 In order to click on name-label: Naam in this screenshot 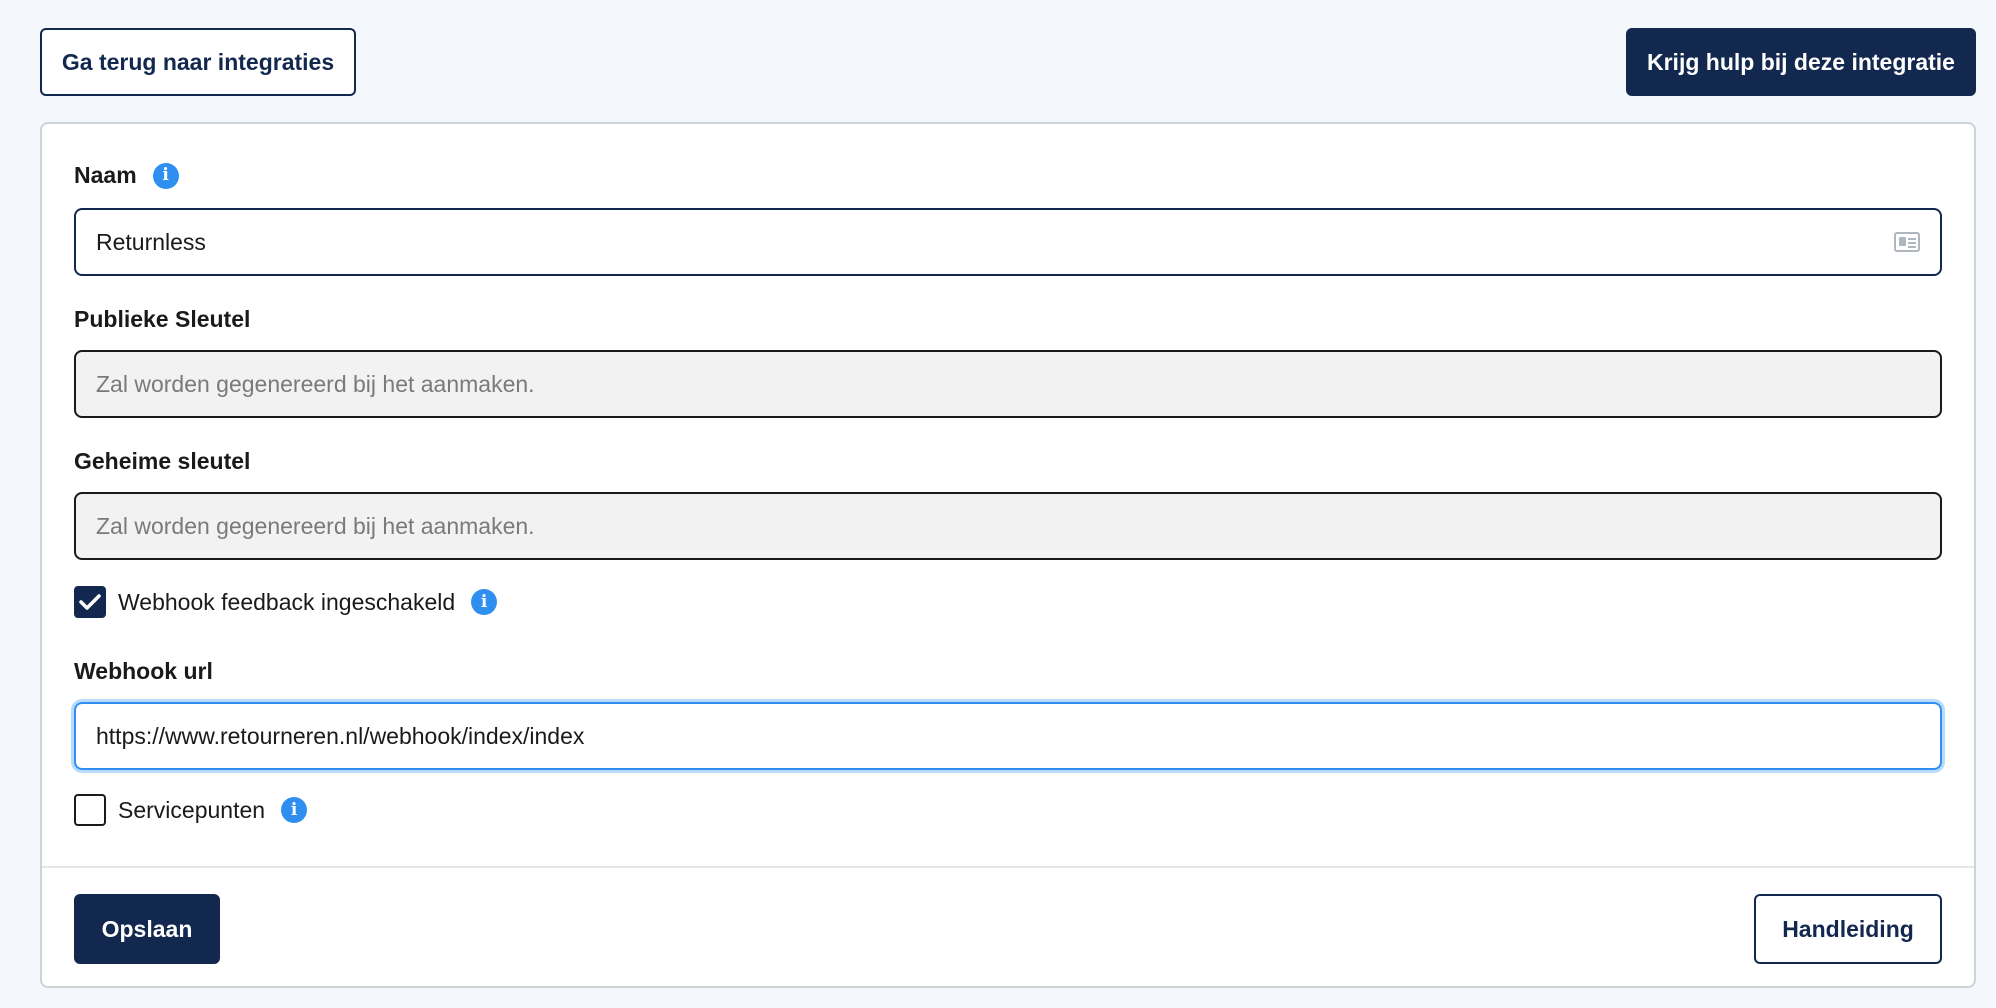, I will do `click(105, 175)`.